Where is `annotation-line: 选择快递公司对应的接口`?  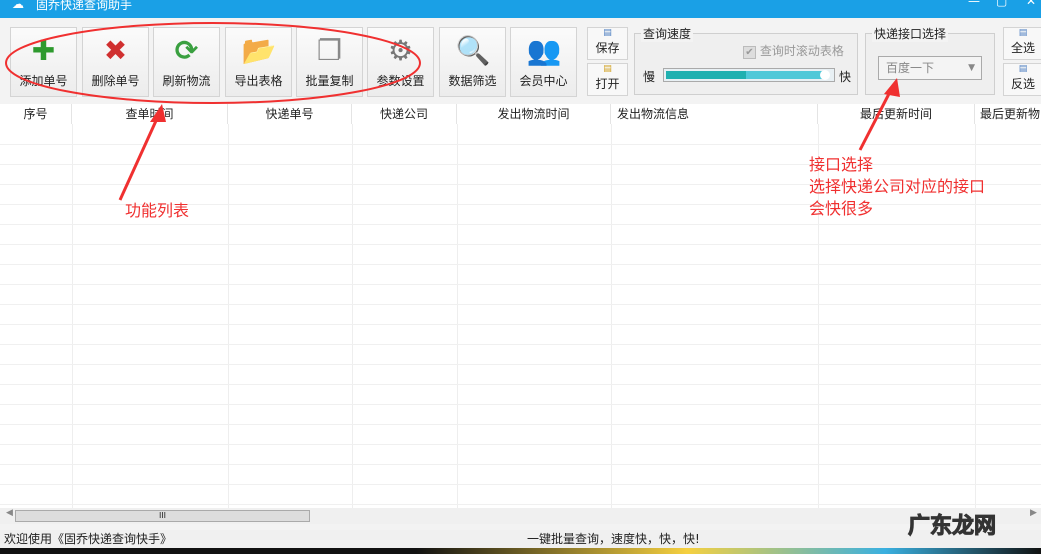
annotation-line: 选择快递公司对应的接口 is located at coordinates (897, 186).